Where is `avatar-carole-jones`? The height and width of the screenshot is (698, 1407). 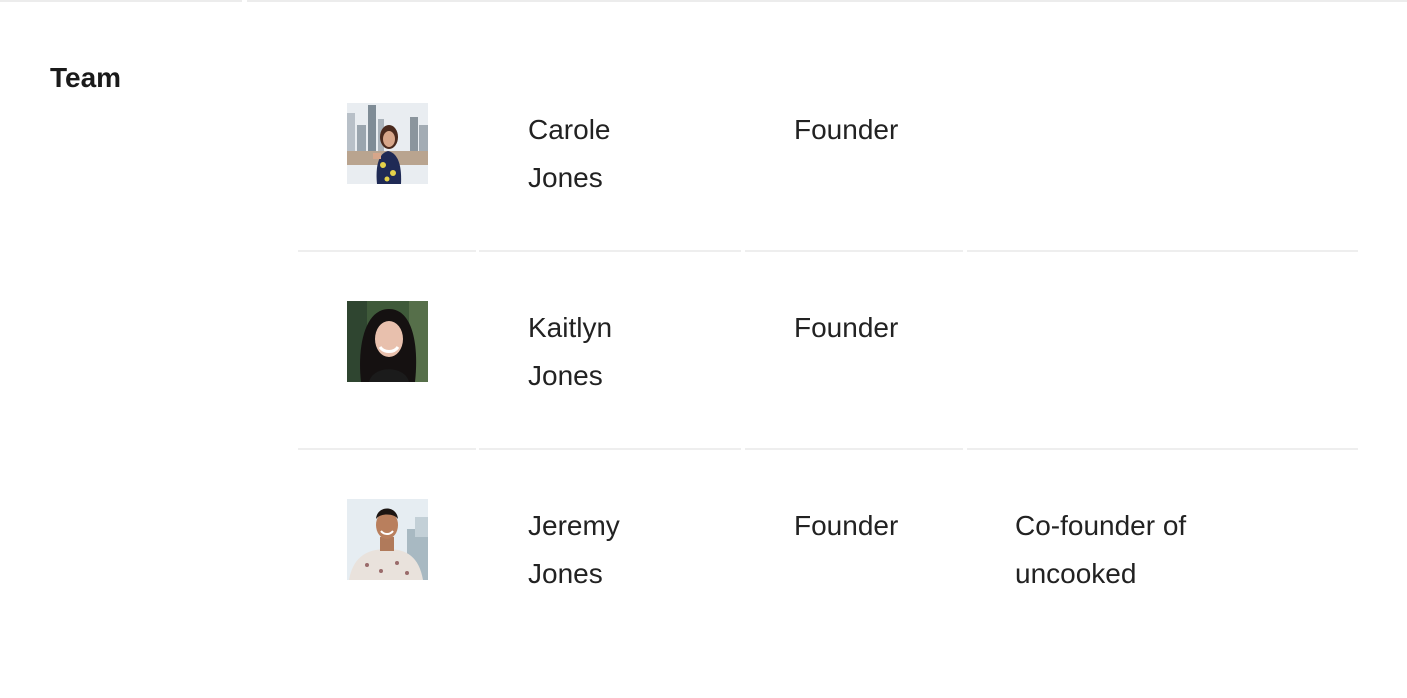 avatar-carole-jones is located at coordinates (387, 143).